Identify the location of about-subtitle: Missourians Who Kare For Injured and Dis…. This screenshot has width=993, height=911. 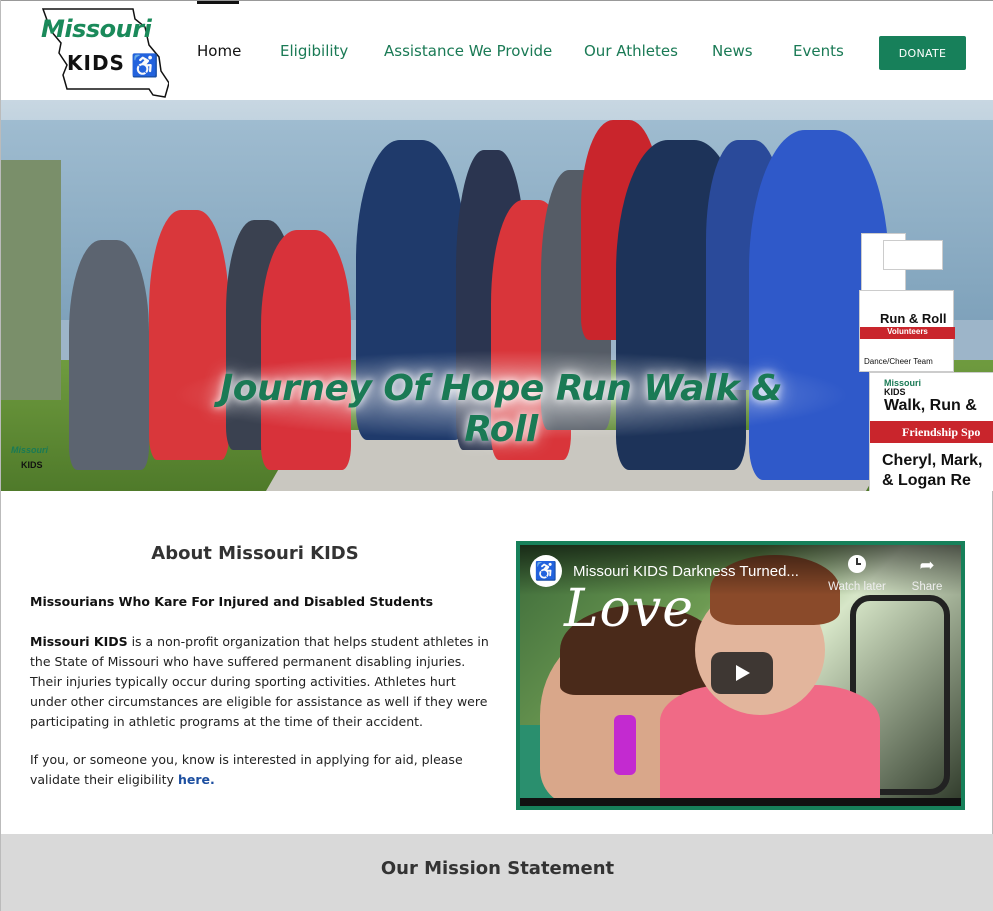
(232, 601).